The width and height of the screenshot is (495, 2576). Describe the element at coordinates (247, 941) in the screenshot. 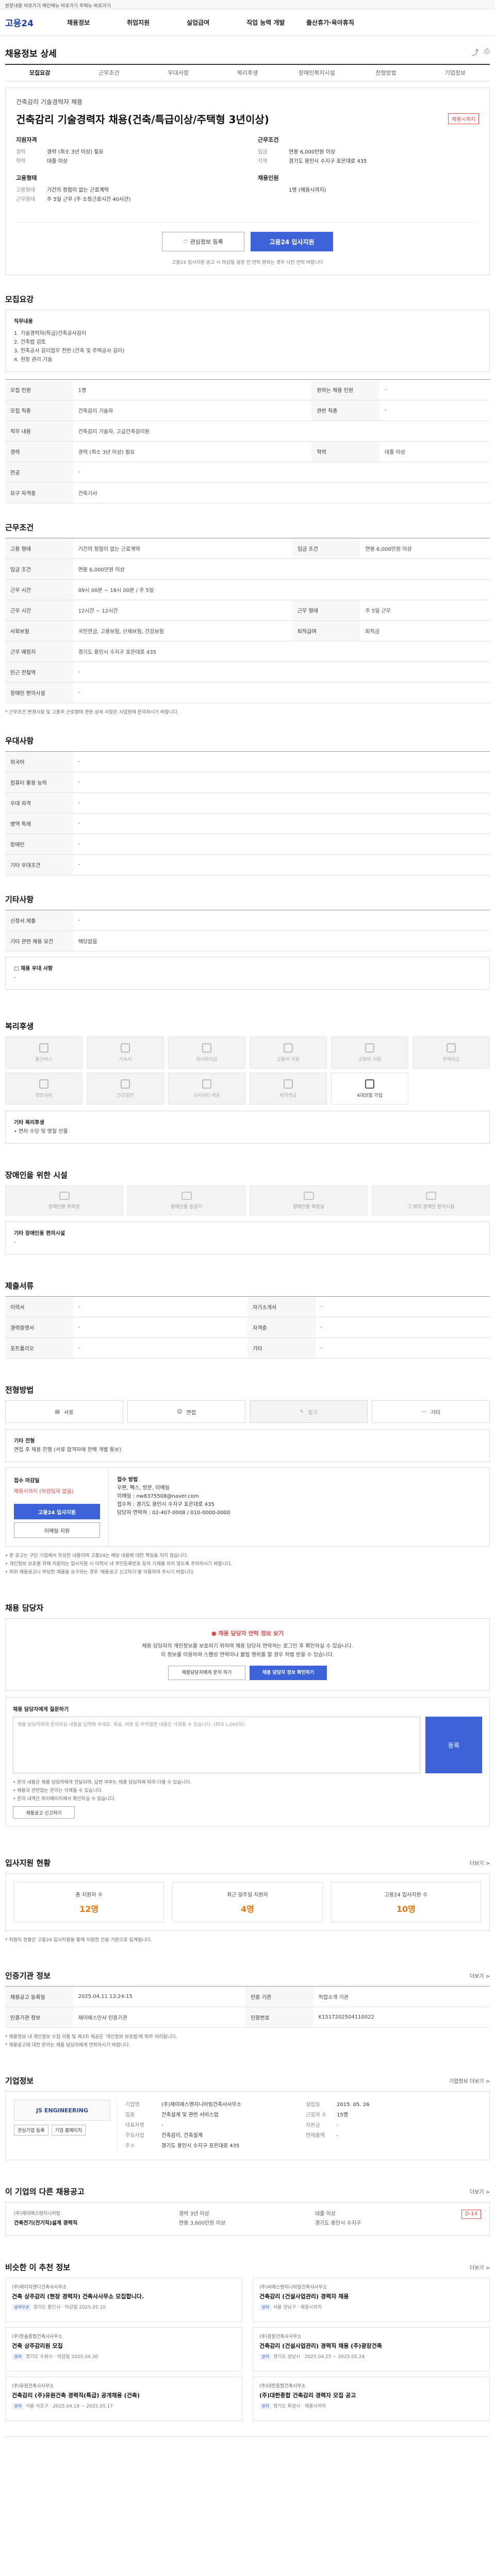

I see `table-row: 기타 관련 채용 요건 해당없음` at that location.